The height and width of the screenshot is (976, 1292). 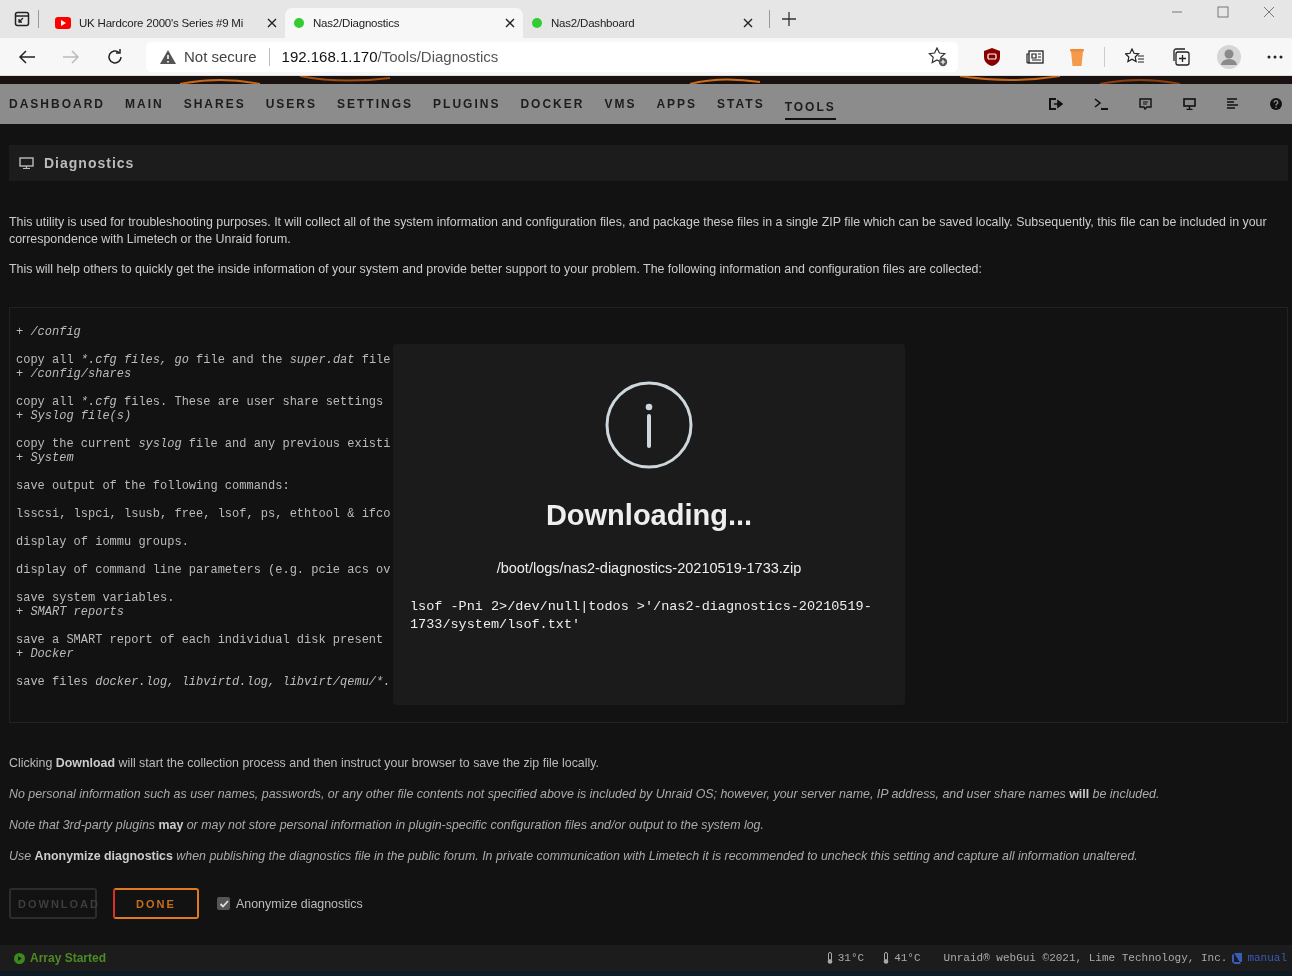 I want to click on nav-tab: SETTINGS, so click(x=375, y=104).